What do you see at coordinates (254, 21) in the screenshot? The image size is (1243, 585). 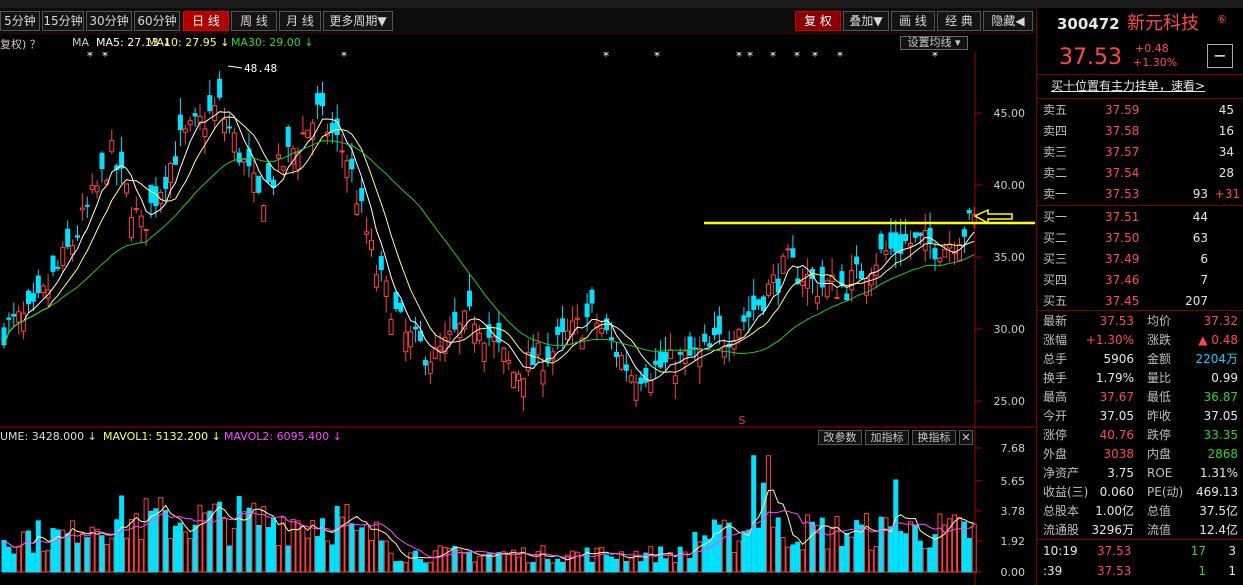 I see `period-weekly-button: 周 线` at bounding box center [254, 21].